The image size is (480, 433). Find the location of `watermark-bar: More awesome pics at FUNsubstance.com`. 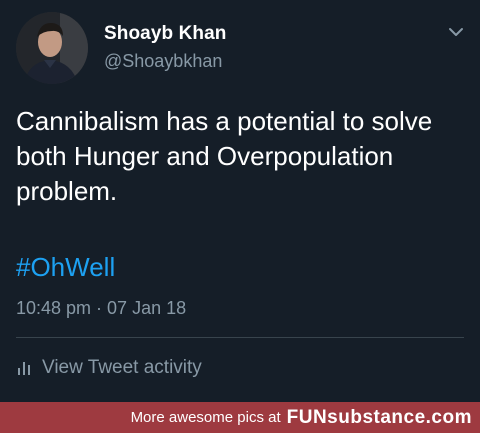

watermark-bar: More awesome pics at FUNsubstance.com is located at coordinates (240, 417).